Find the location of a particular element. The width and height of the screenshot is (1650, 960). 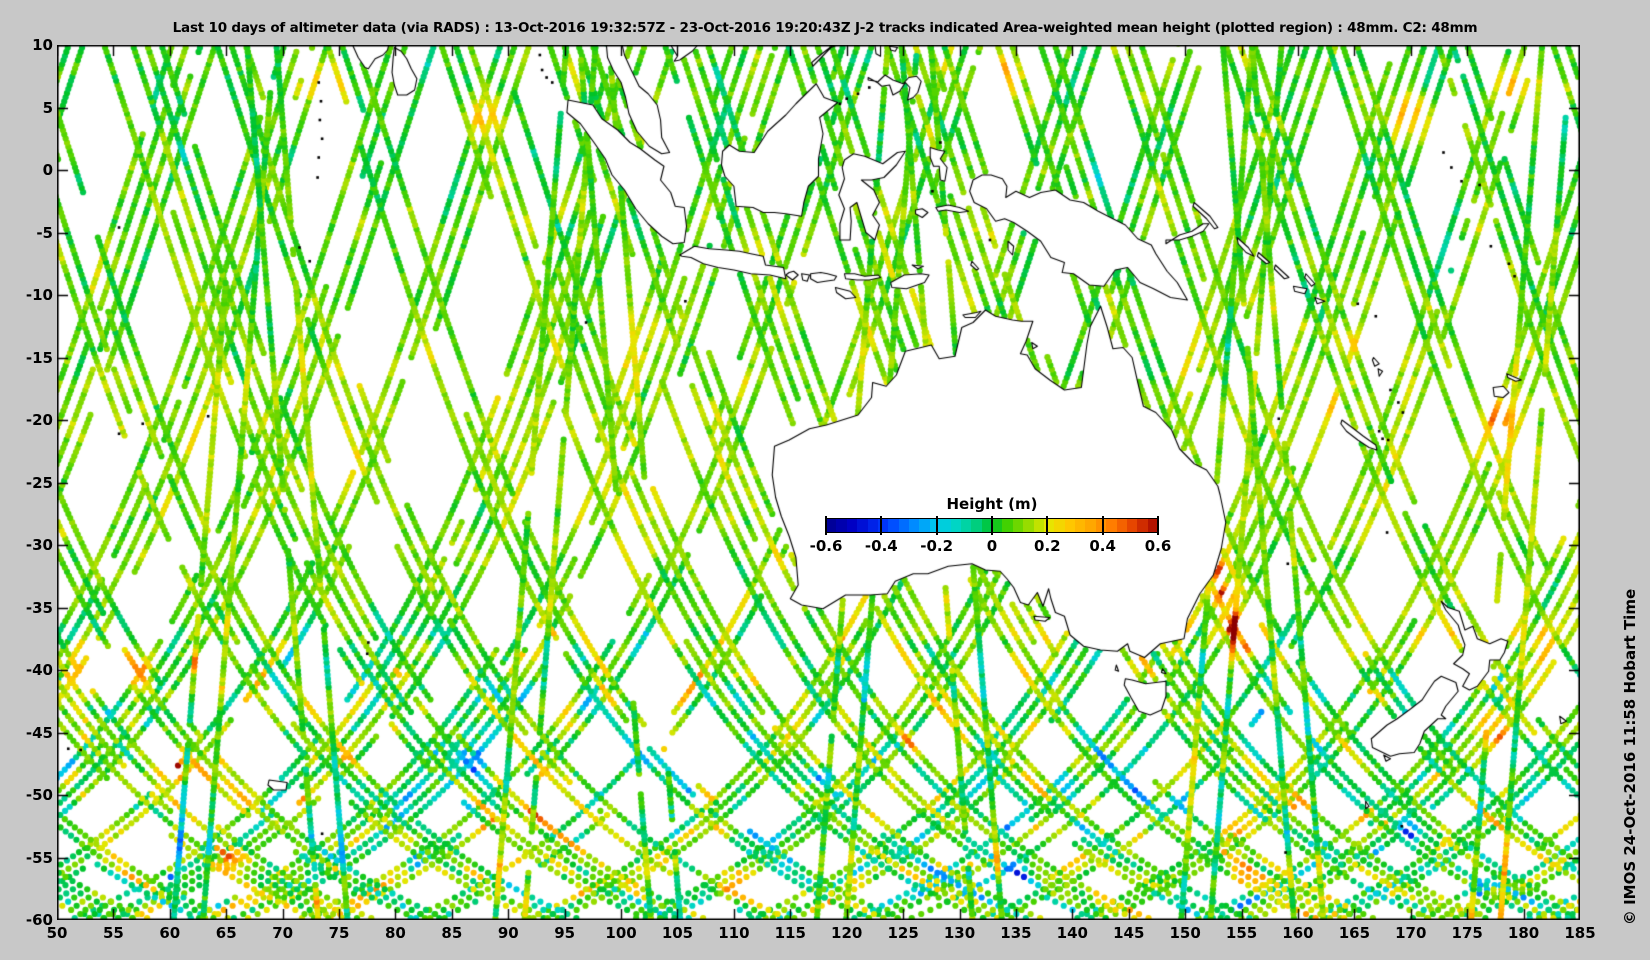

x-axis-tick-label: 75 is located at coordinates (339, 933).